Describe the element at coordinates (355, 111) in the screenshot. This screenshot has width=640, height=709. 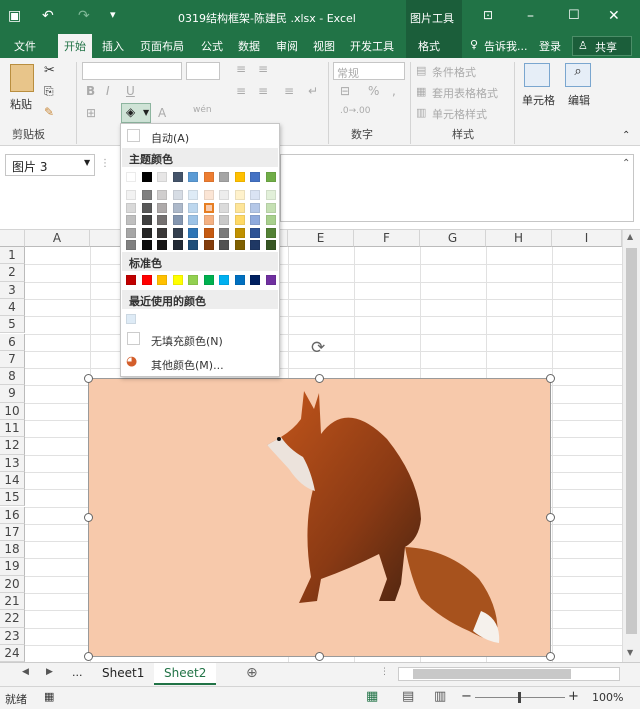
I see `increase-decimal-icon: .0→.00` at that location.